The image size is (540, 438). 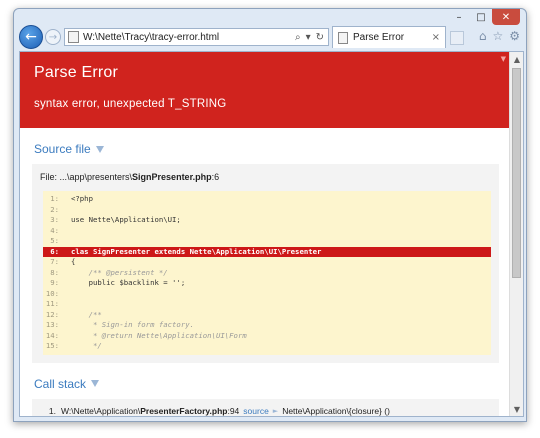 I want to click on tab-label: Parse Error, so click(x=379, y=37).